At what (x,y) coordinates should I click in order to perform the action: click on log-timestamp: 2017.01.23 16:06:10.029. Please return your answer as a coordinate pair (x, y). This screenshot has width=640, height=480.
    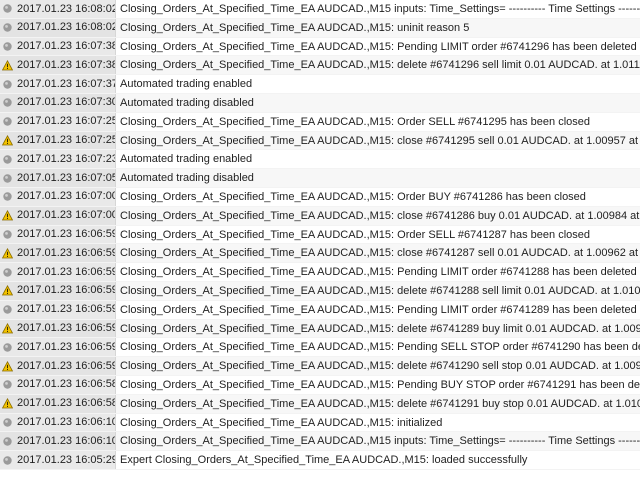
    Looking at the image, I should click on (66, 440).